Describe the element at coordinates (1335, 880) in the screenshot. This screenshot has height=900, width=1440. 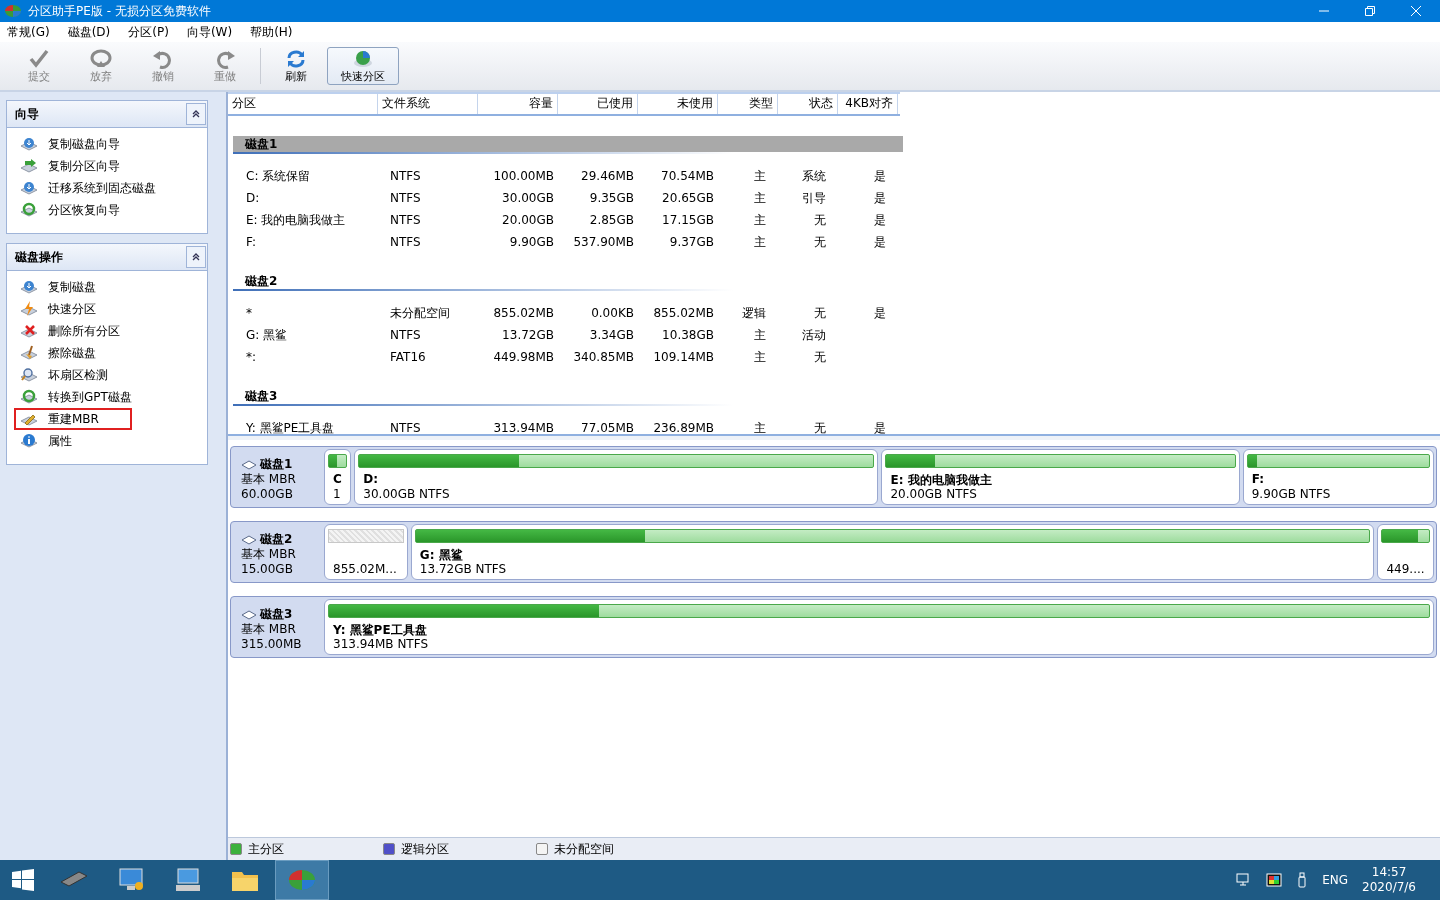
I see `input-language: ENG` at that location.